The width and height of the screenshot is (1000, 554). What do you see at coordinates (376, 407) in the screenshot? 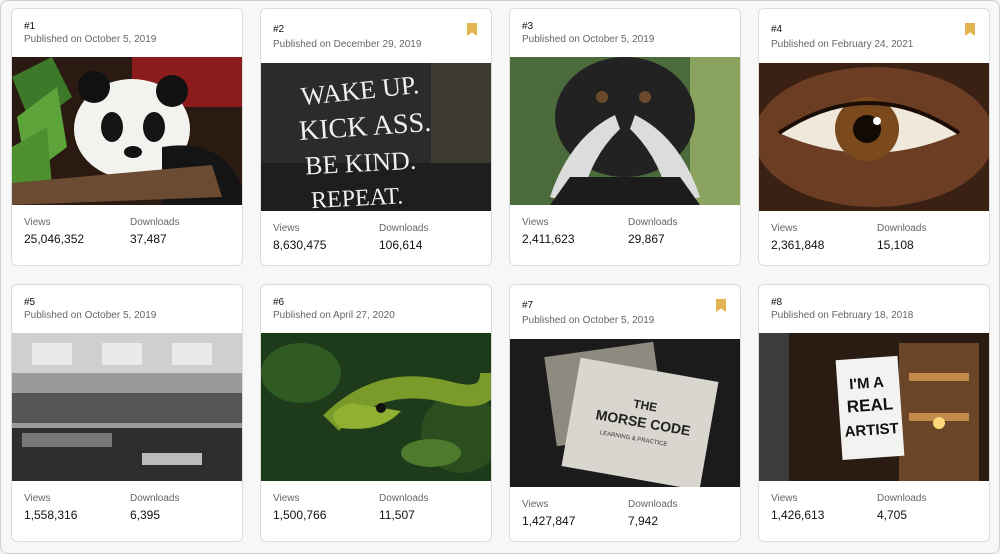
I see `snake-image` at bounding box center [376, 407].